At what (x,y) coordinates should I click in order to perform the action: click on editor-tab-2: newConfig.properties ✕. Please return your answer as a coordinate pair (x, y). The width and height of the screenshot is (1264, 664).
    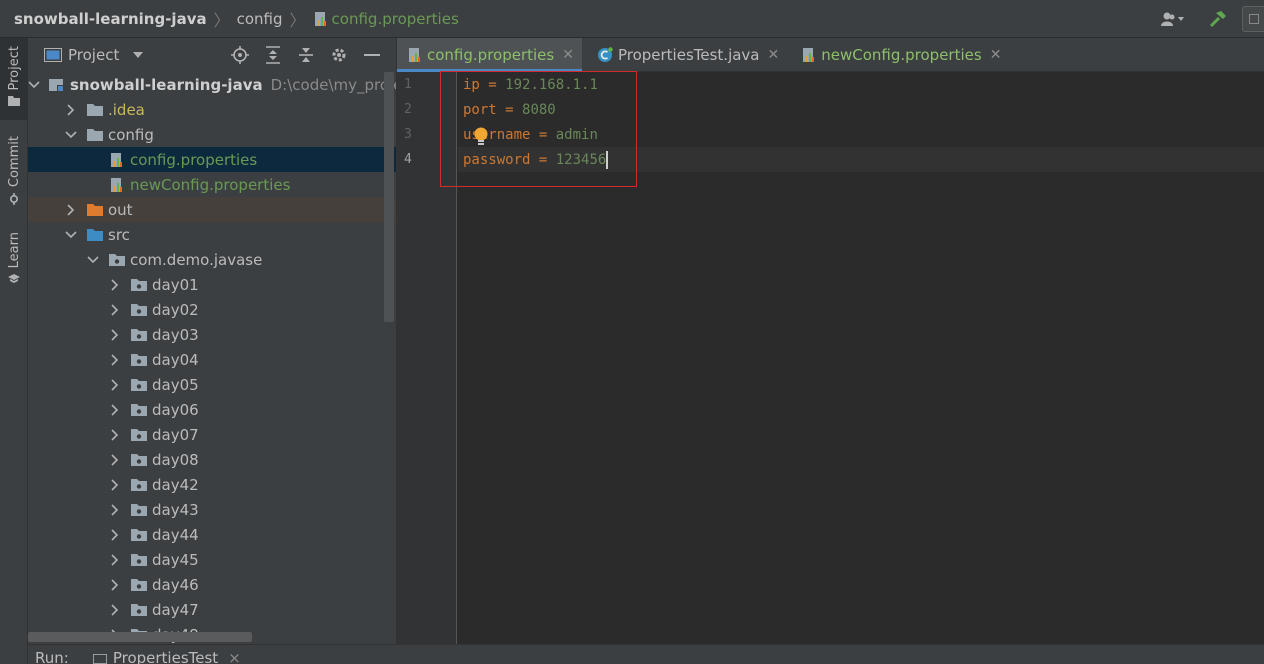
    Looking at the image, I should click on (901, 55).